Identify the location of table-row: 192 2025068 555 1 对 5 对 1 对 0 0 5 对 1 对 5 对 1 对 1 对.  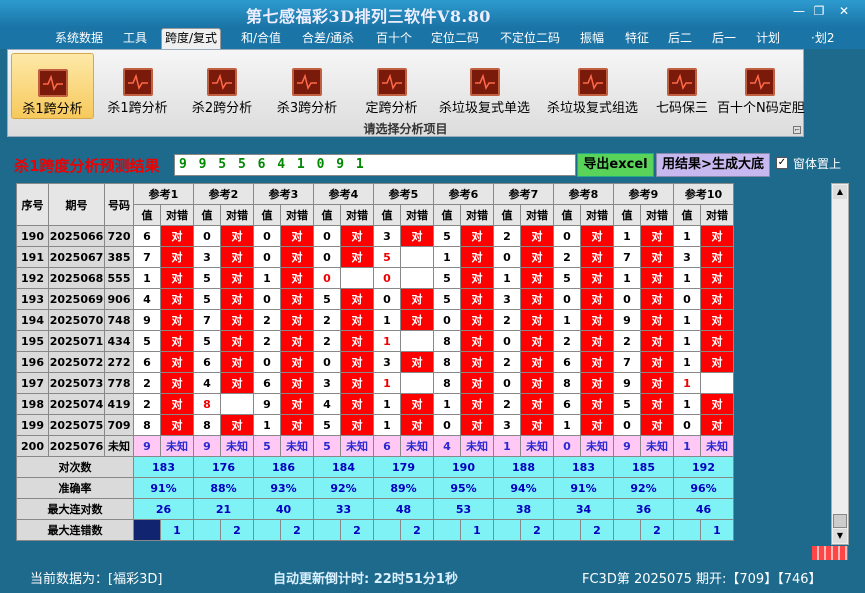
(375, 278).